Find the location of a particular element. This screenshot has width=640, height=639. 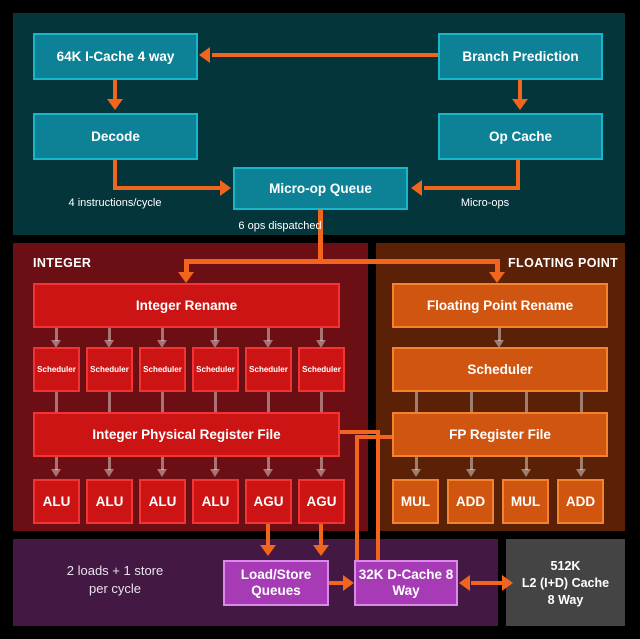

connector-fprf-down-to-dcache is located at coordinates (357, 497).